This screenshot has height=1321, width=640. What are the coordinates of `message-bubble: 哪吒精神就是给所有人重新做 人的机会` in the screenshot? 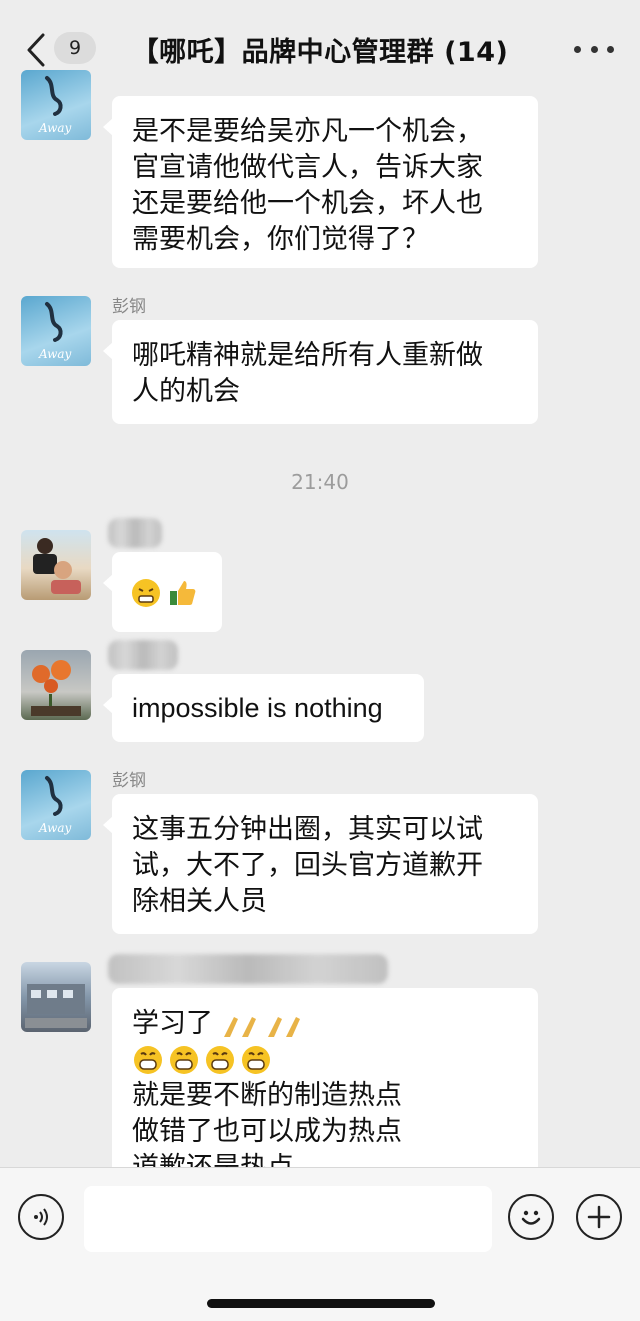 It's located at (320, 372).